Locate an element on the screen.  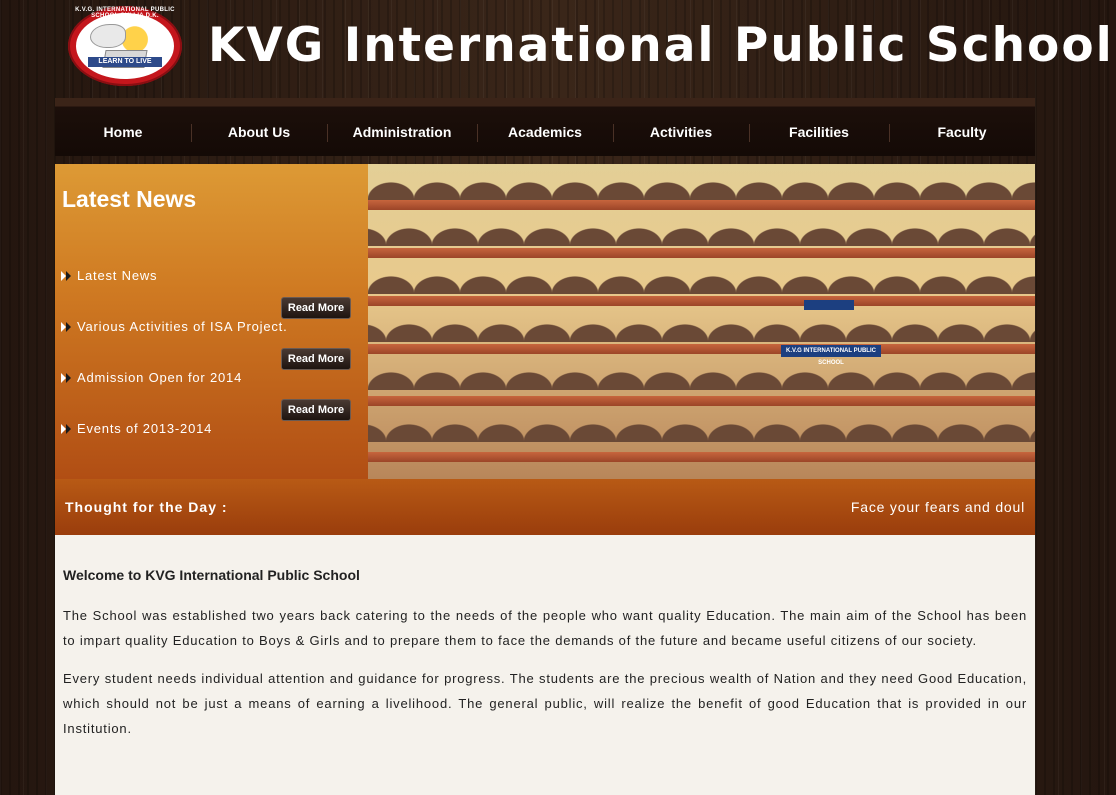
logo-emblem is located at coordinates (125, 46).